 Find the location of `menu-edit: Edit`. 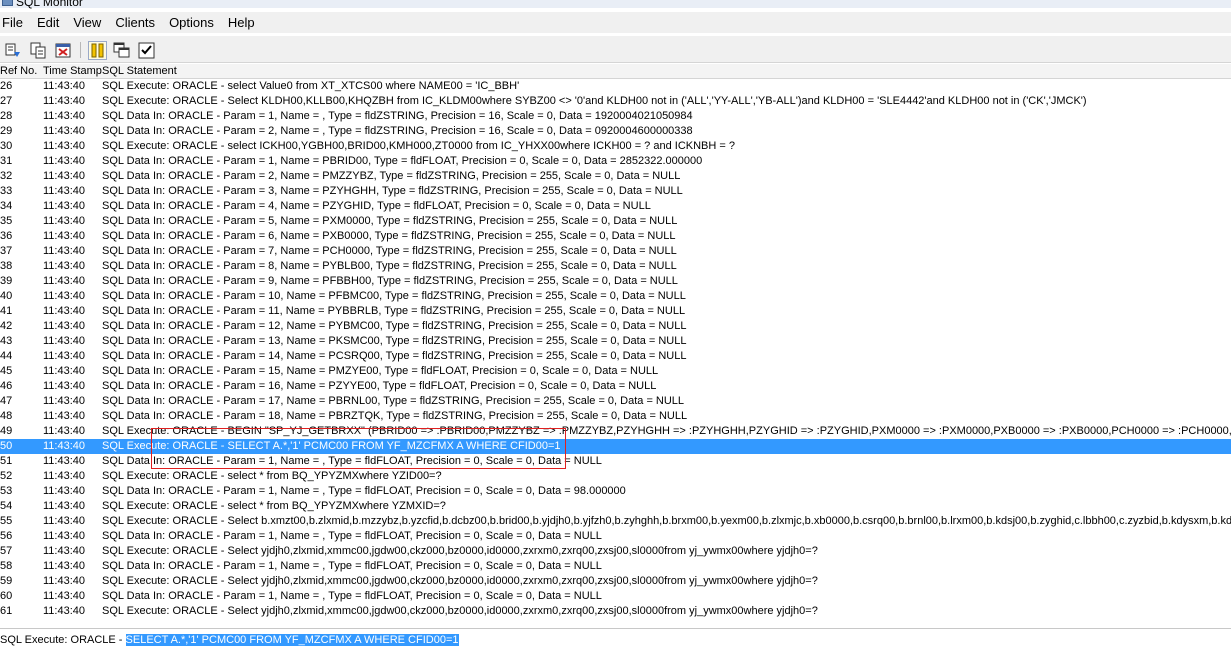

menu-edit: Edit is located at coordinates (48, 22).